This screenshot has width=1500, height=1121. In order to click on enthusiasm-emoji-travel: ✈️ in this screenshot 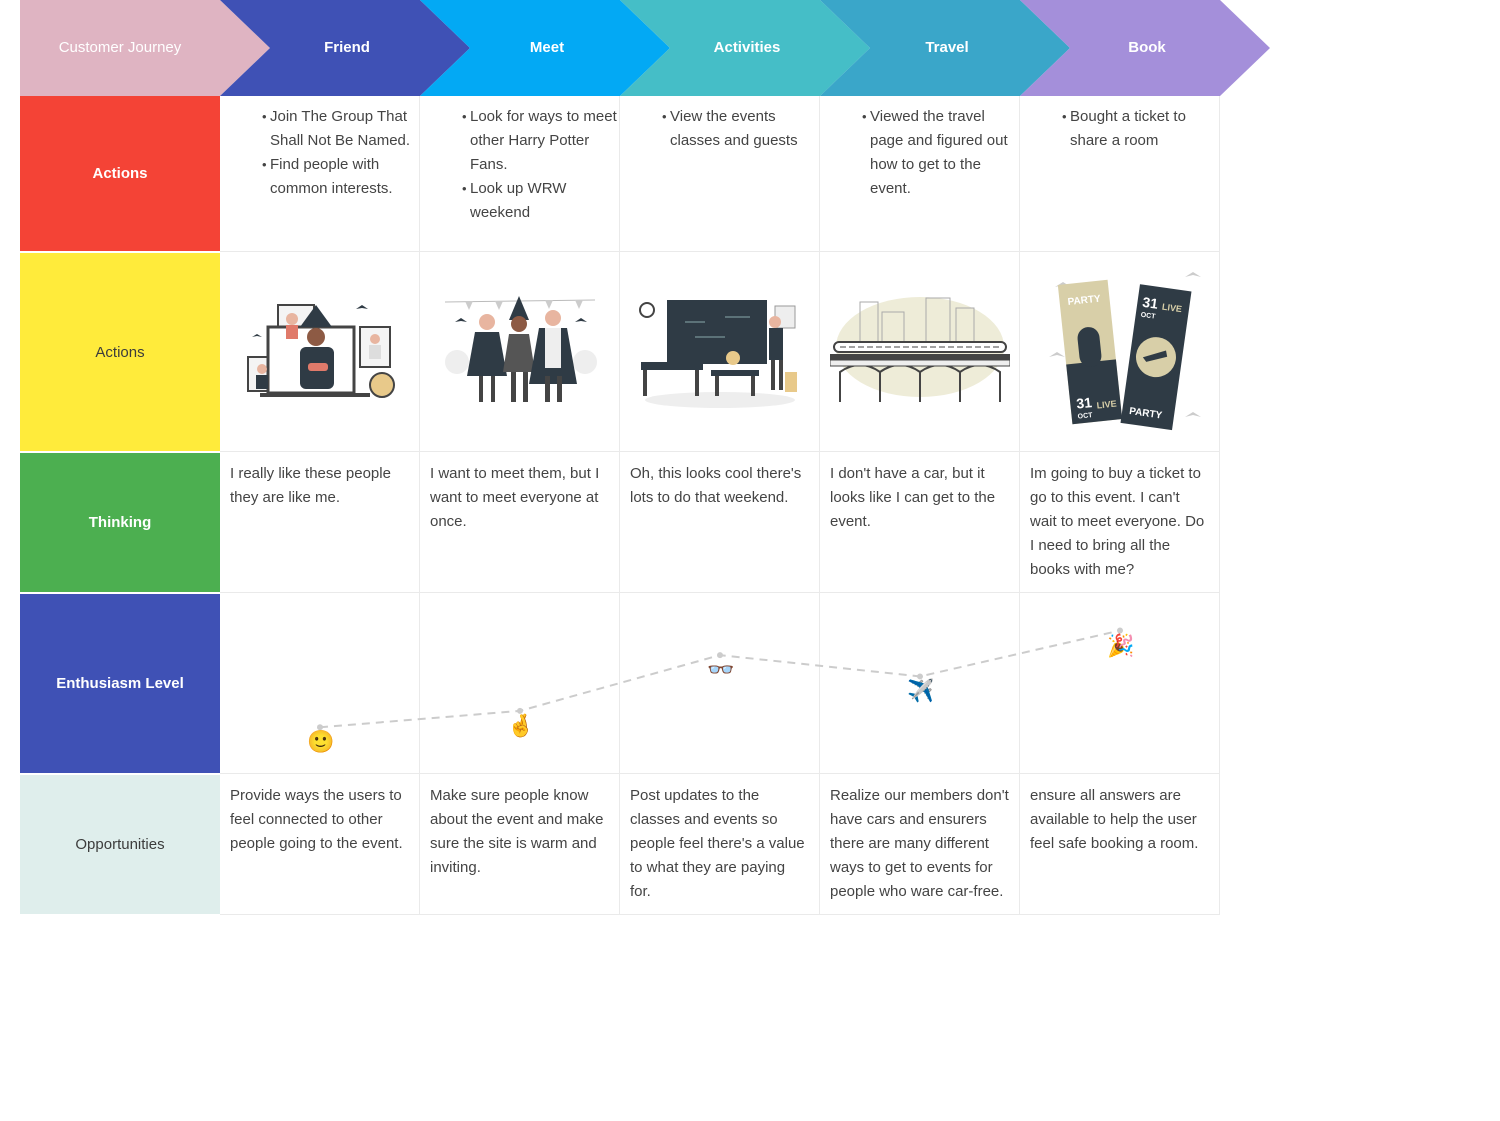, I will do `click(921, 691)`.